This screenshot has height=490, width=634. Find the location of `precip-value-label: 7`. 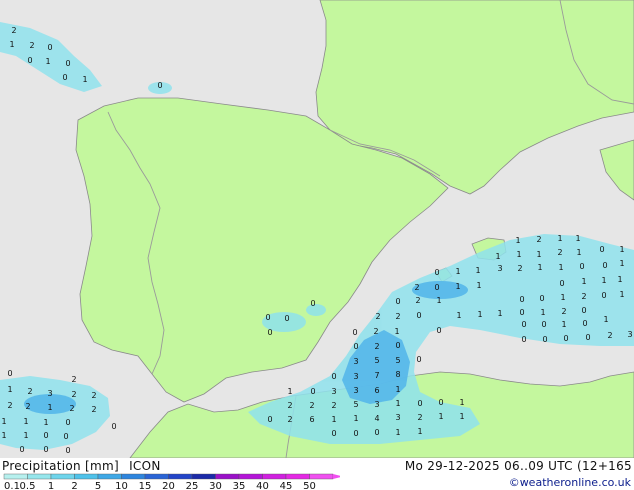

precip-value-label: 7 is located at coordinates (376, 375).